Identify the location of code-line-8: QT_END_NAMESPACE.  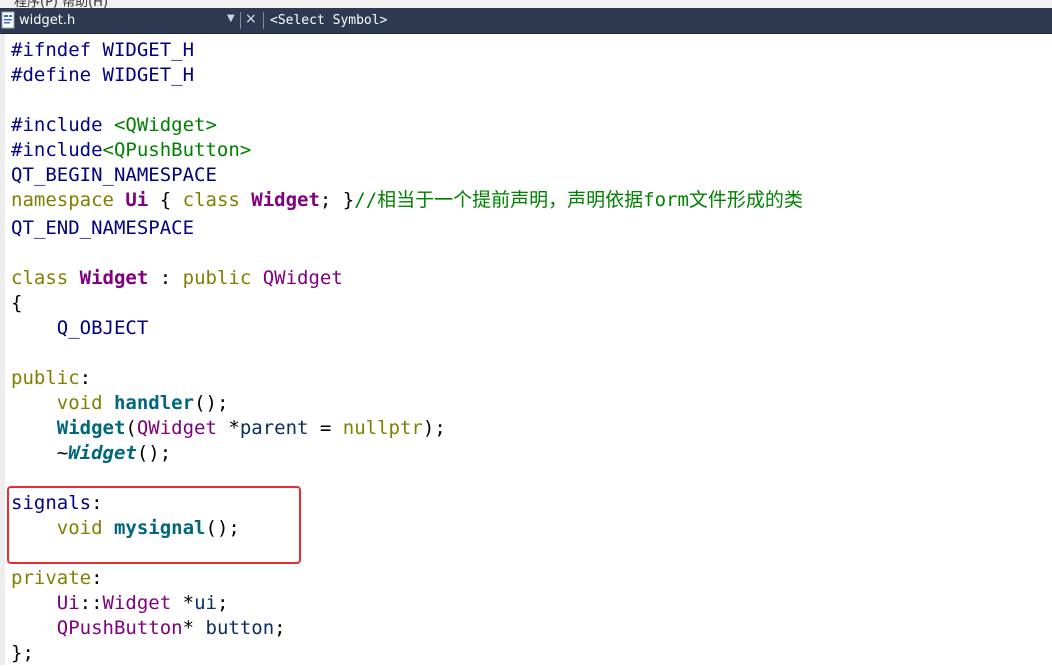
(103, 228).